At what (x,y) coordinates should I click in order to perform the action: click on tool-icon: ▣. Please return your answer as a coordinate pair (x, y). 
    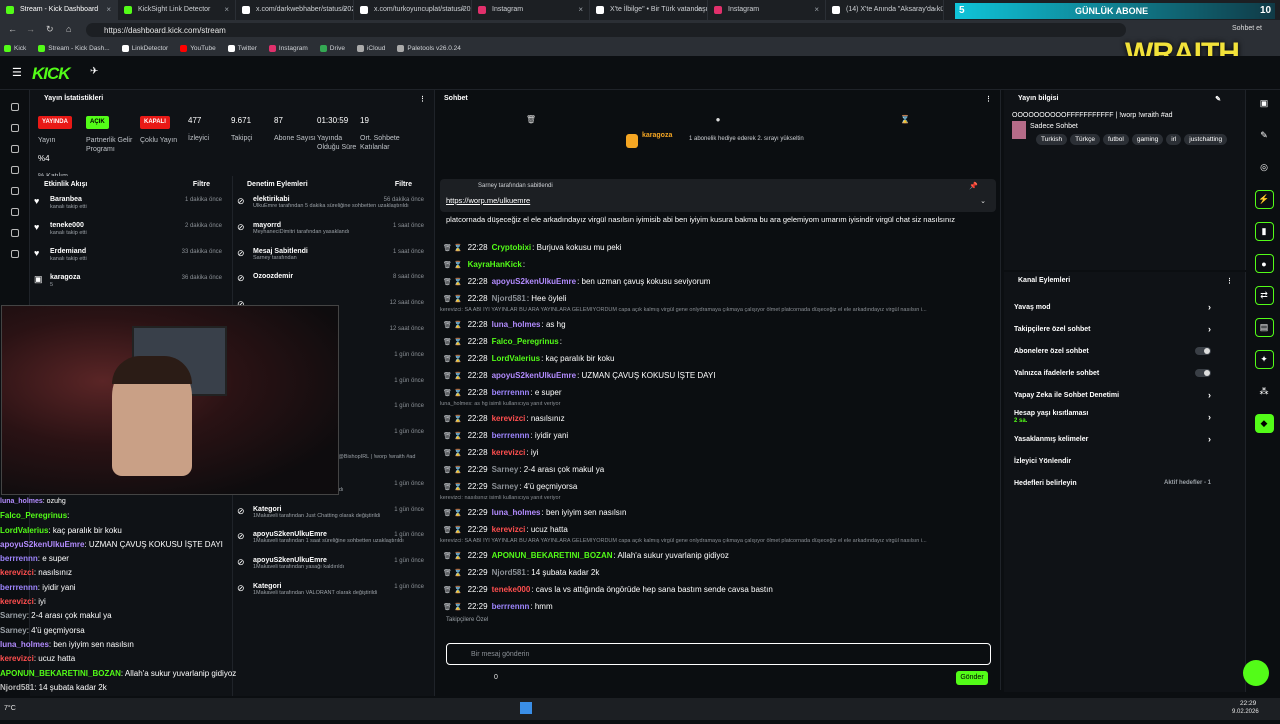
    Looking at the image, I should click on (1264, 103).